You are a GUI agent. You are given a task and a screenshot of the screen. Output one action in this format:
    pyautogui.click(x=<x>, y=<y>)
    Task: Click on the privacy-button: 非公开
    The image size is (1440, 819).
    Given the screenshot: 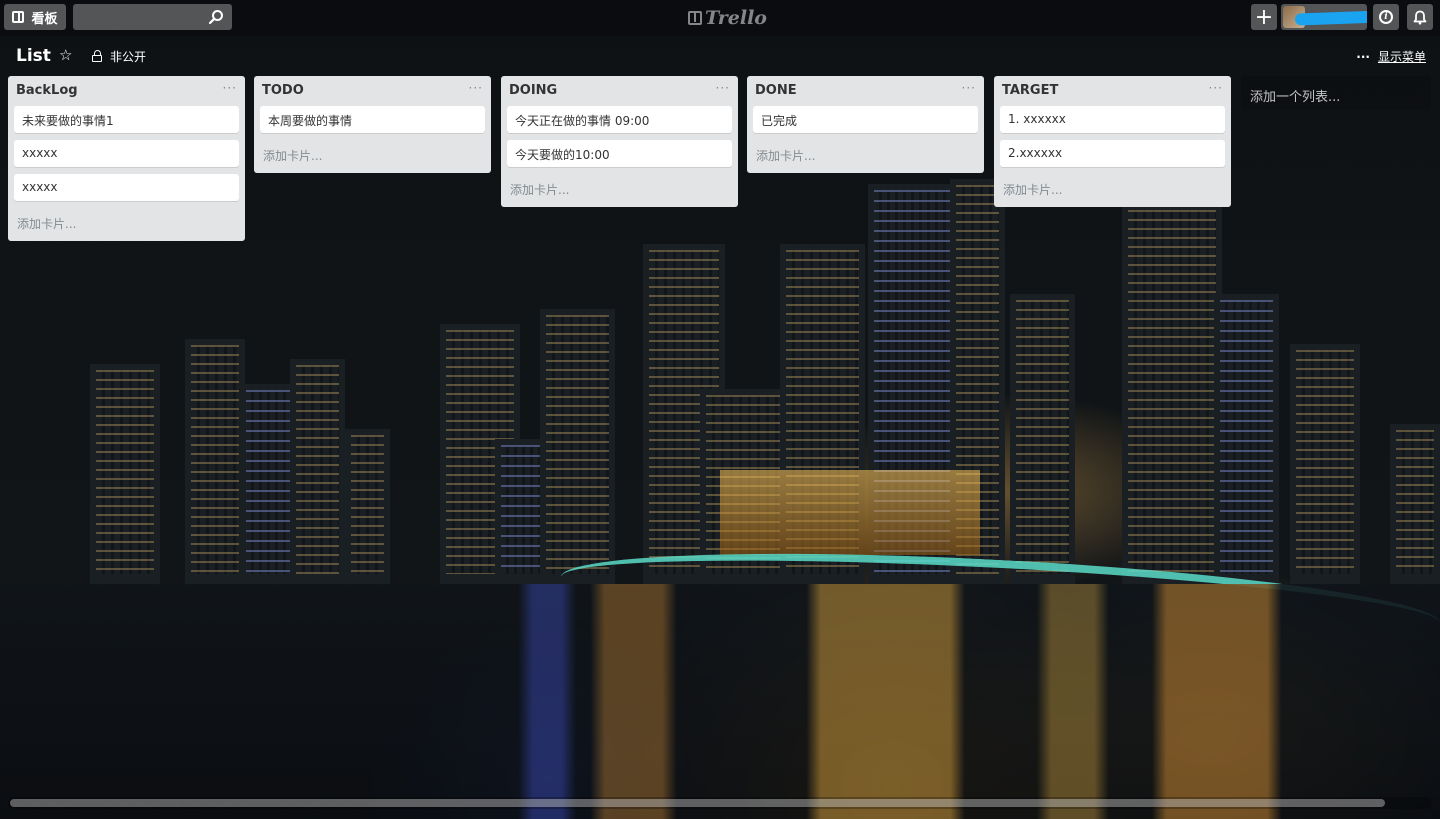 What is the action you would take?
    pyautogui.click(x=119, y=56)
    